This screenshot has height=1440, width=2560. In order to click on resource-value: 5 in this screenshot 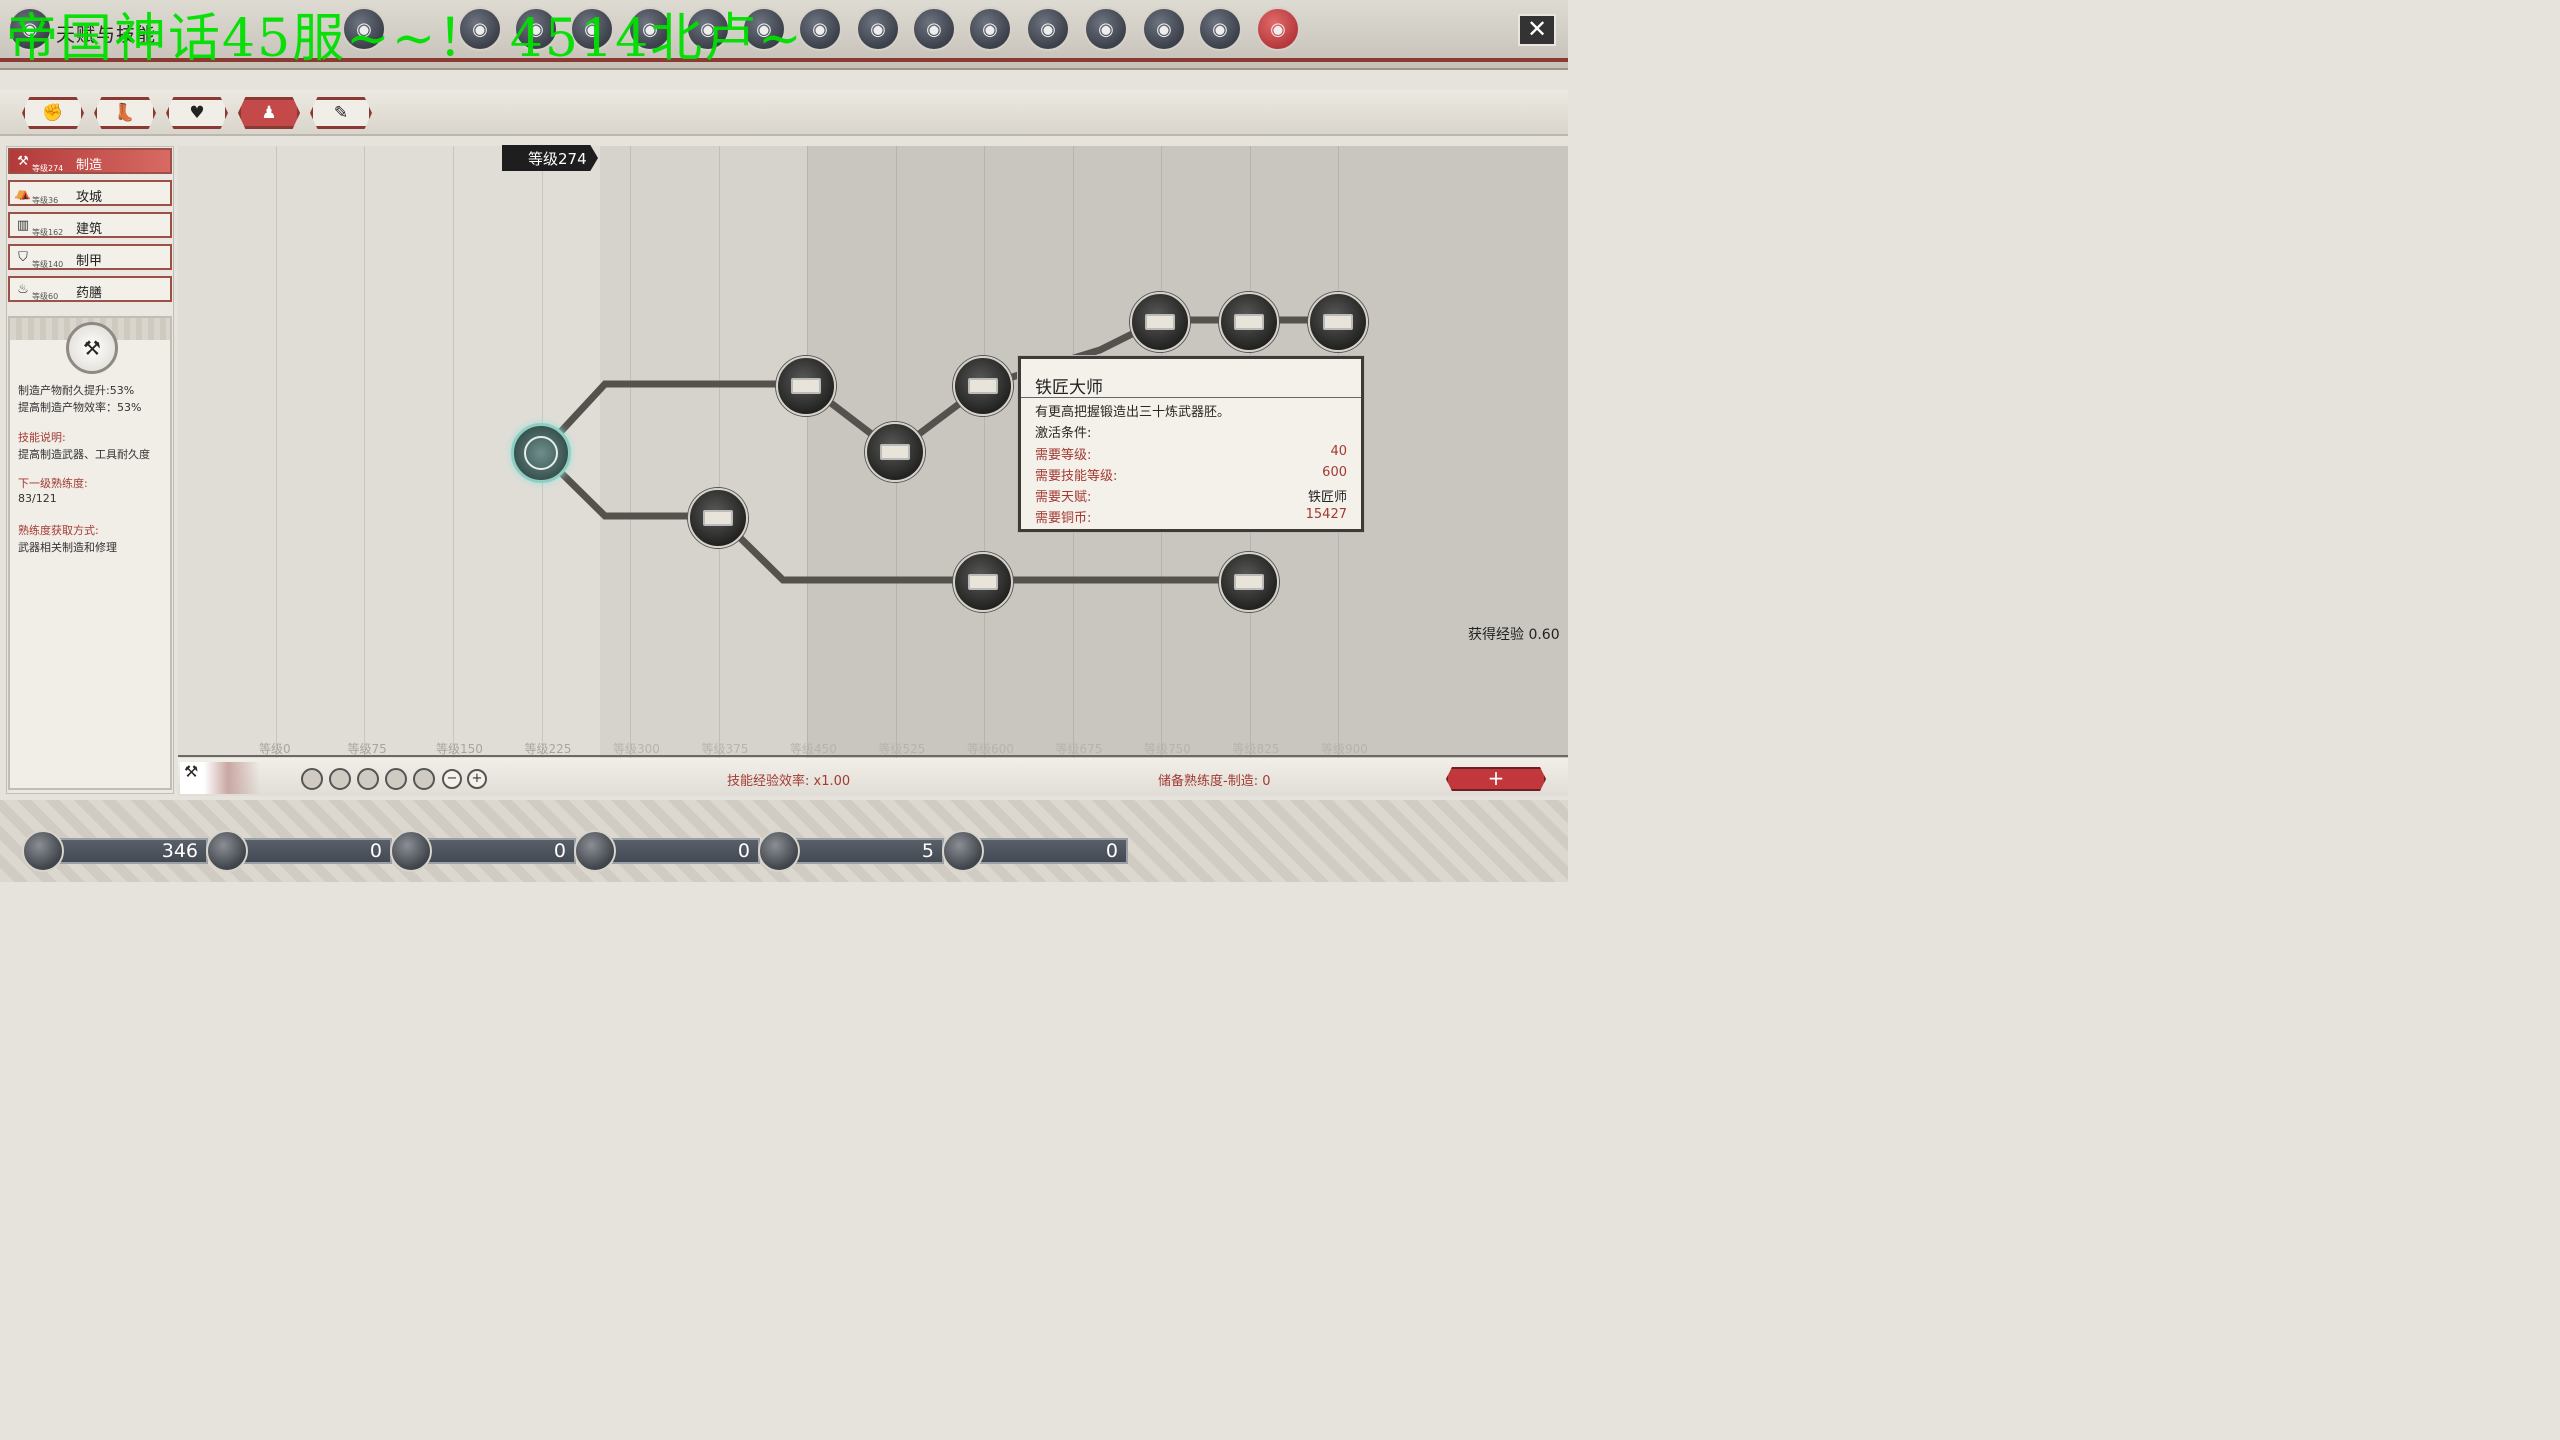, I will do `click(866, 851)`.